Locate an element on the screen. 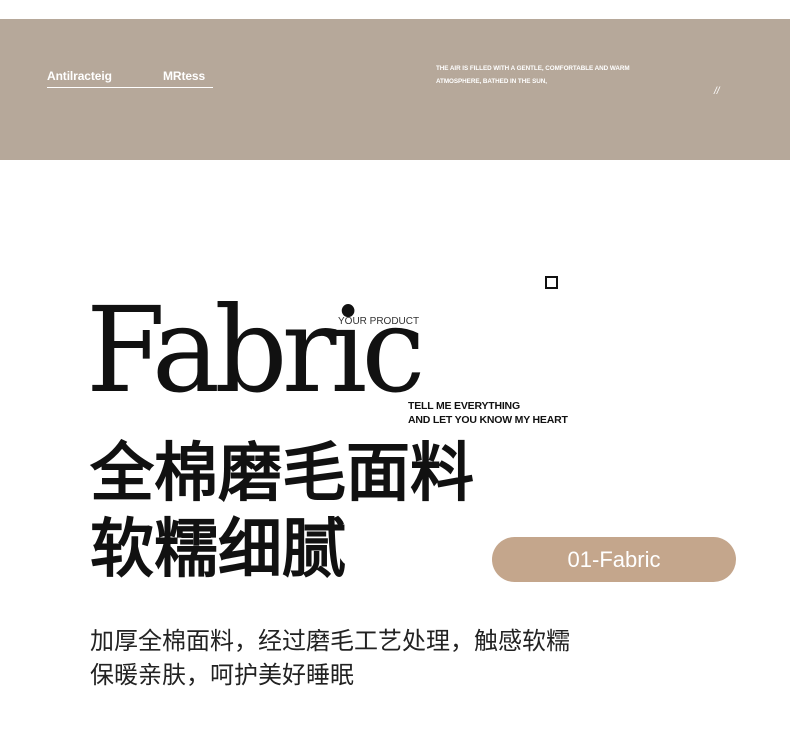  description-line-1: 加厚全棉面料，经过磨毛工艺处理，触感软糯 is located at coordinates (330, 641).